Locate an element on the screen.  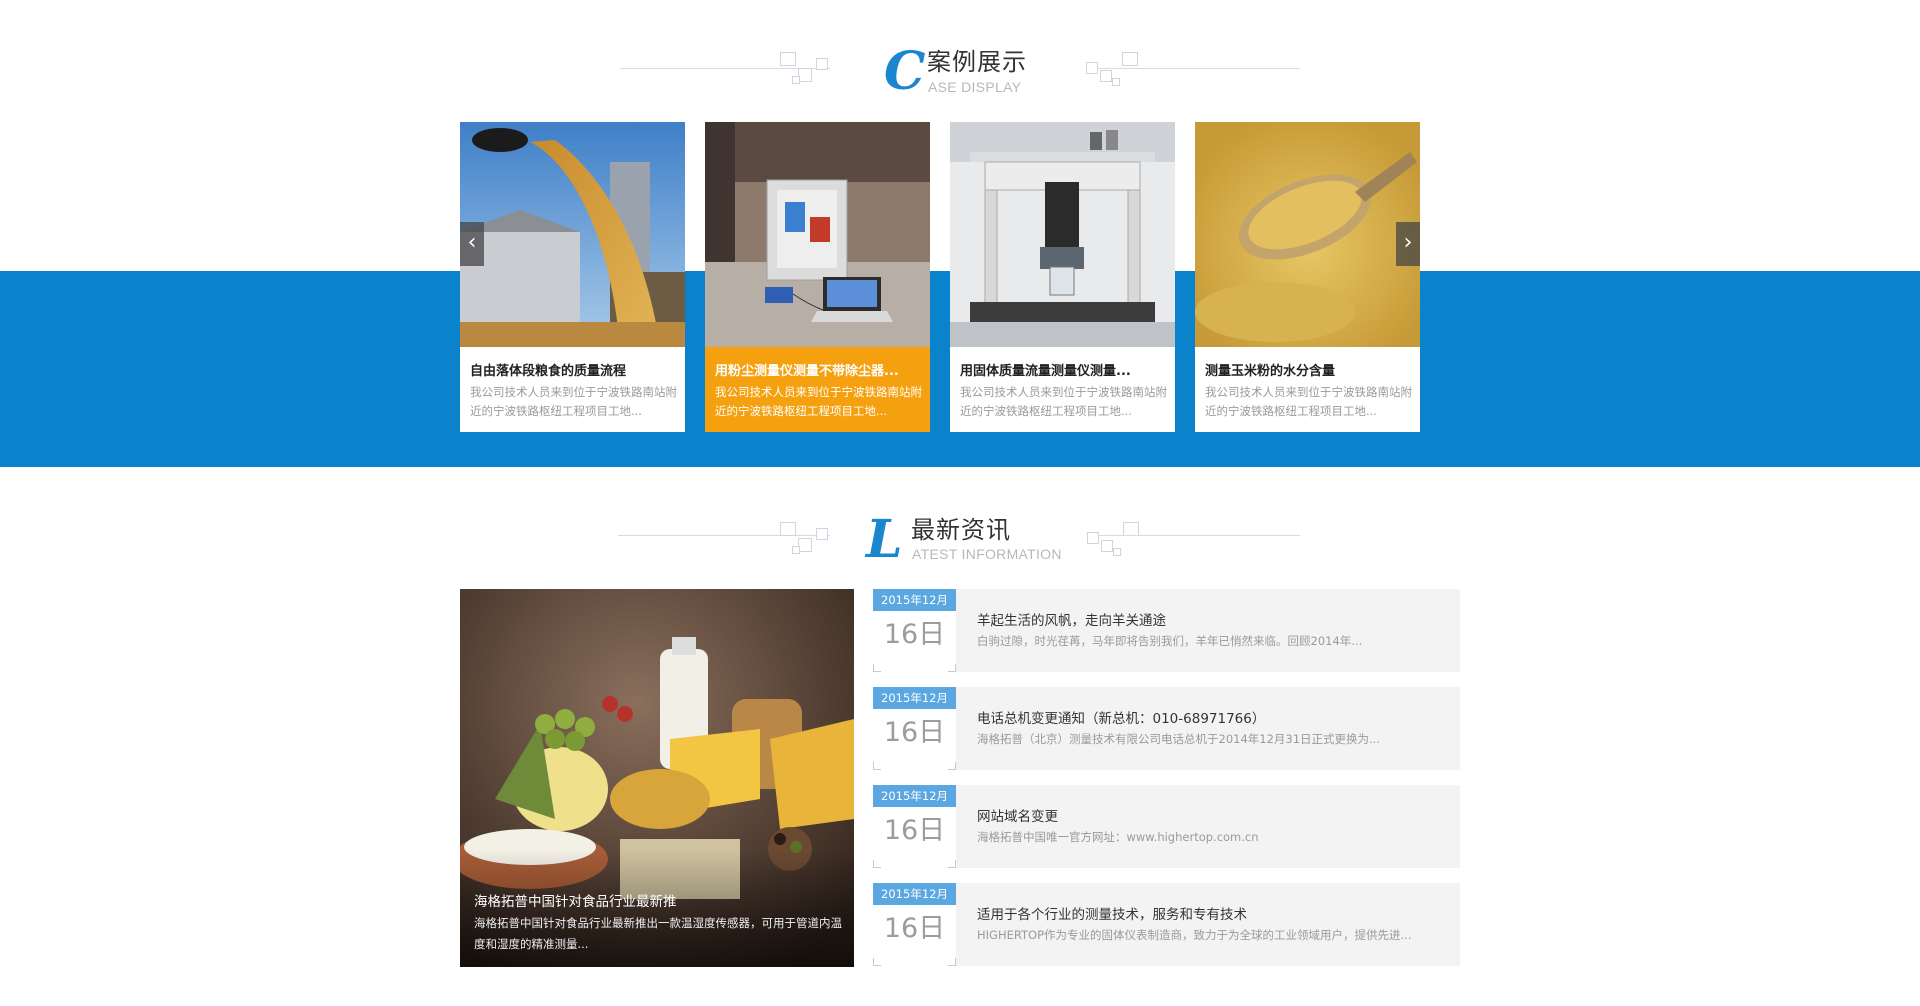
case-image-grain-flow is located at coordinates (572, 234).